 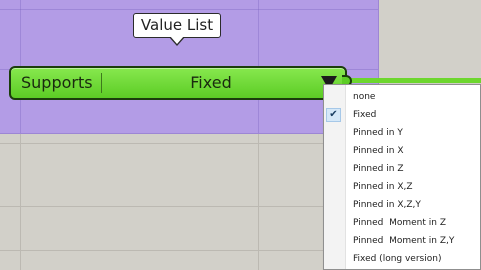 I want to click on menu-item-label: Pinned in Y, so click(x=378, y=133).